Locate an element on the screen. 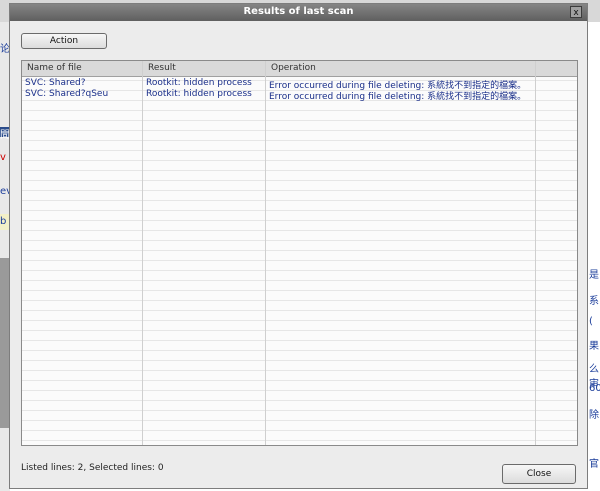 This screenshot has width=600, height=491. table-header: Name of file Result Operation is located at coordinates (299, 69).